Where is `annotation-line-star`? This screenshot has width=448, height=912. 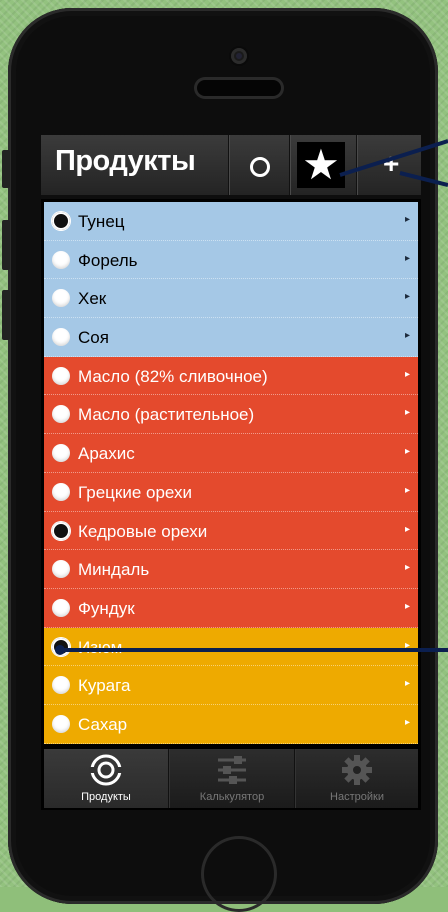 annotation-line-star is located at coordinates (393, 158).